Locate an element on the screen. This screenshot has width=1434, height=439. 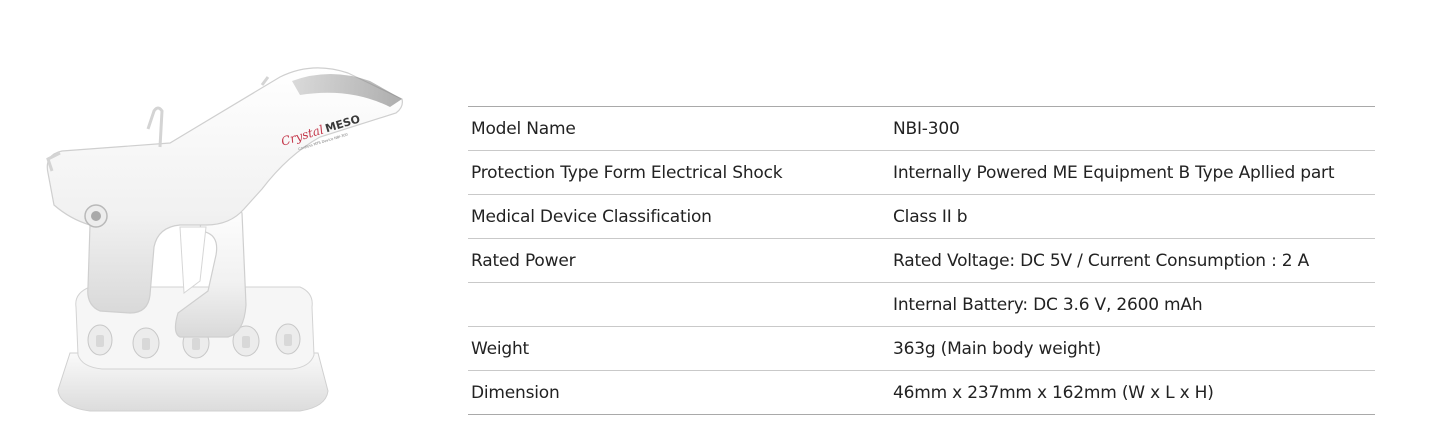
spec-value: Internal Battery: DC 3.6 V, 2600 mAh is located at coordinates (1132, 304).